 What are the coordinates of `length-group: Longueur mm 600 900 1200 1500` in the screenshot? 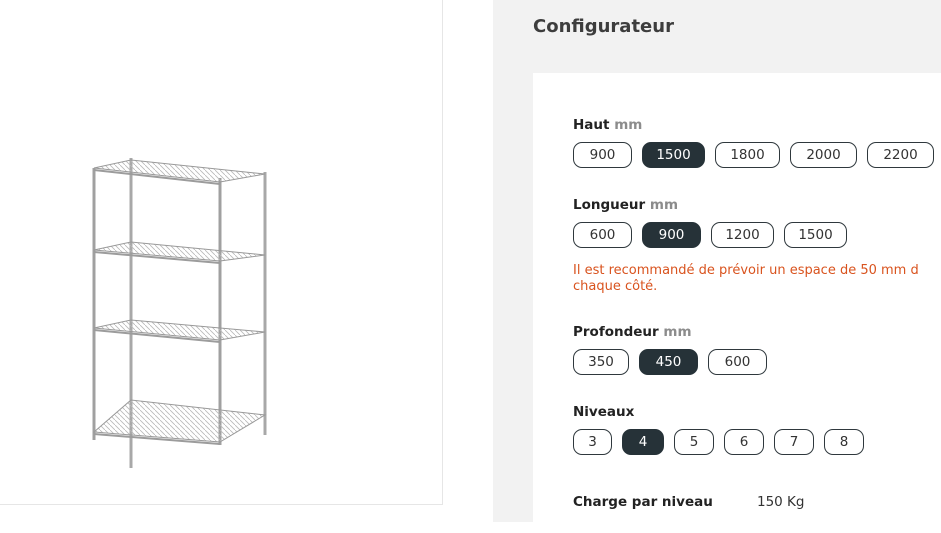 It's located at (715, 222).